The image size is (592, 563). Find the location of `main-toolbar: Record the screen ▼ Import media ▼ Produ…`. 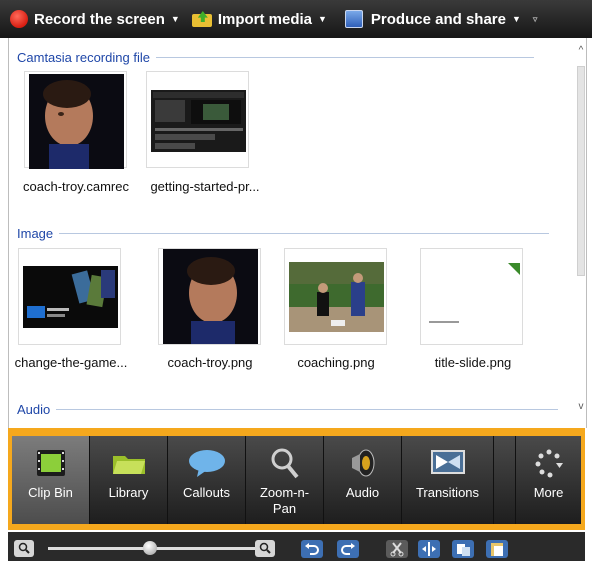

main-toolbar: Record the screen ▼ Import media ▼ Produ… is located at coordinates (296, 19).